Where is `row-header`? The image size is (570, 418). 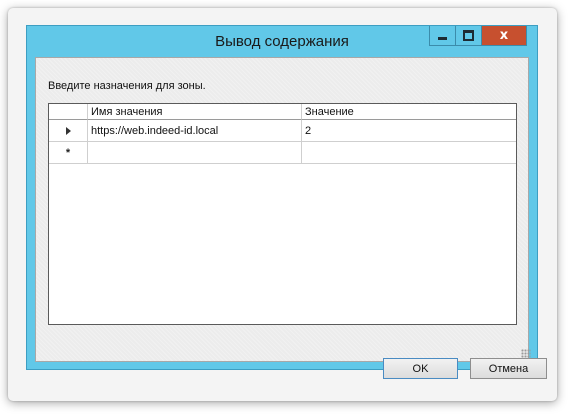 row-header is located at coordinates (68, 131).